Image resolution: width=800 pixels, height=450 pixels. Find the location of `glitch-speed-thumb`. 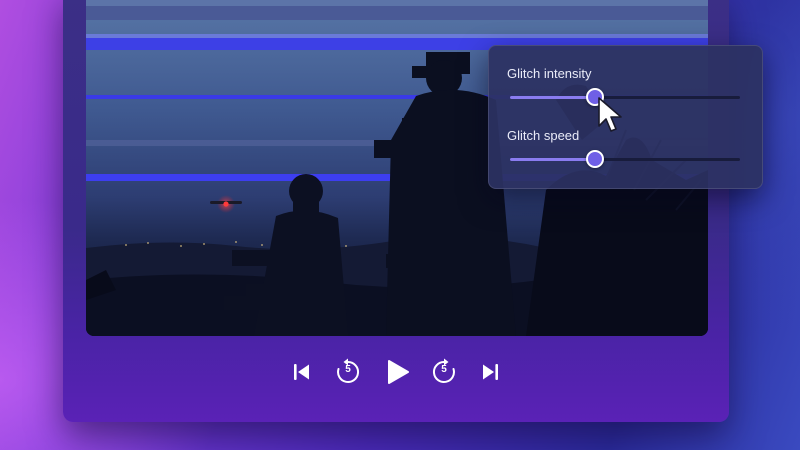

glitch-speed-thumb is located at coordinates (595, 159).